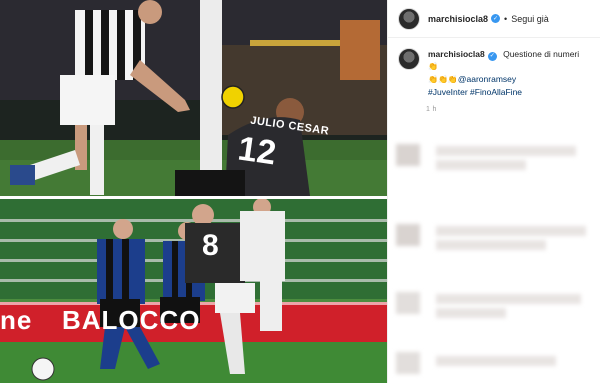  I want to click on follow-button: Segui già, so click(530, 19).